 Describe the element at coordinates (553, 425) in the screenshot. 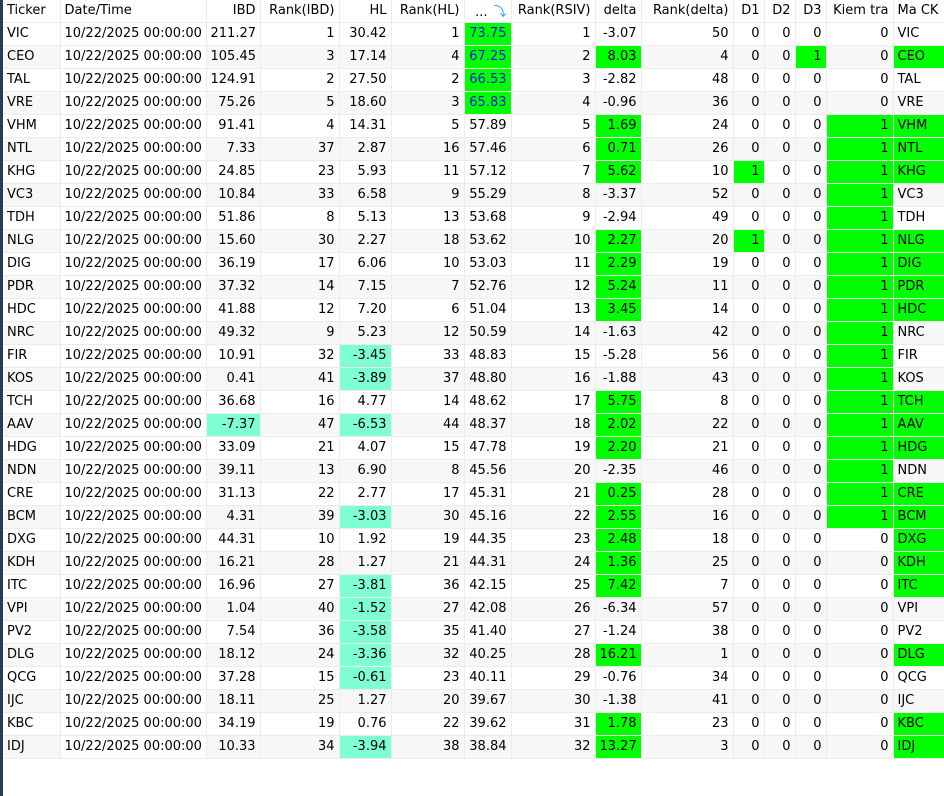

I see `cell-rank-rsiv: 18` at that location.